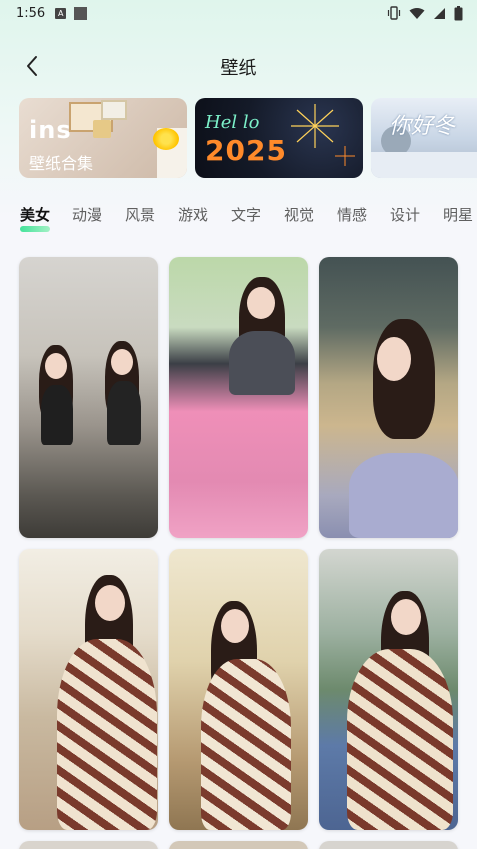  Describe the element at coordinates (246, 214) in the screenshot. I see `tab-text: 文字` at that location.